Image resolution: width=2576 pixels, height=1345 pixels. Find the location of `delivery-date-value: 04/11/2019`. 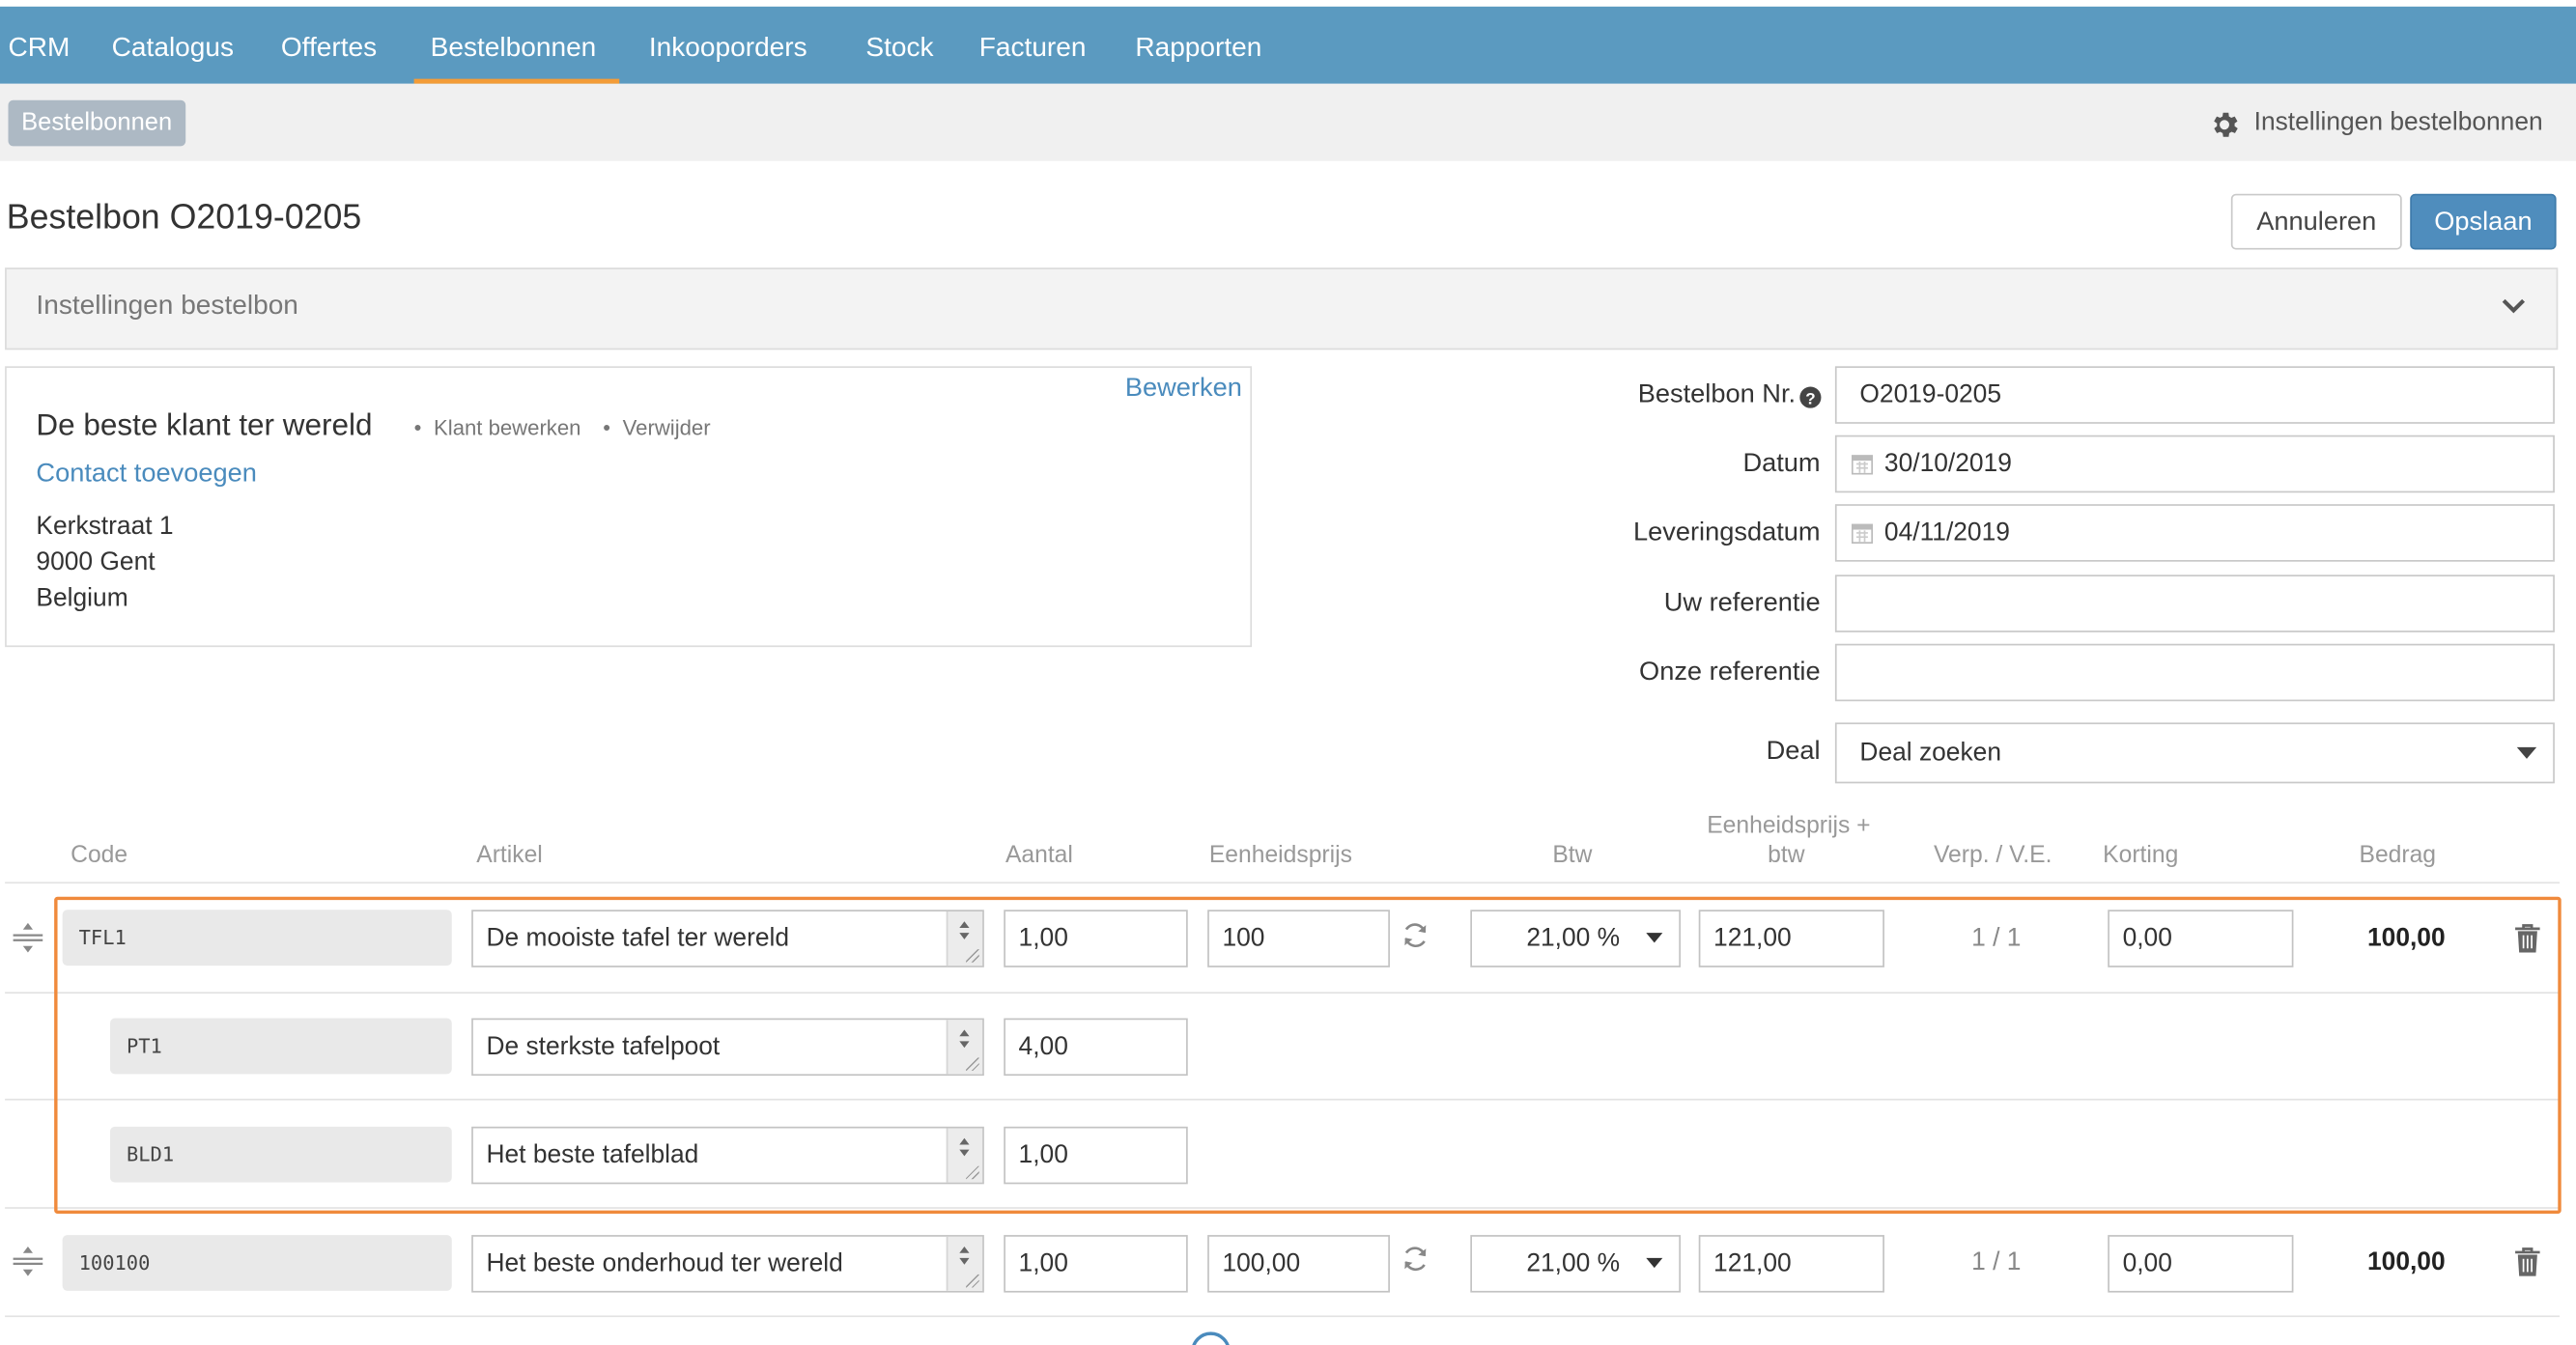

delivery-date-value: 04/11/2019 is located at coordinates (1946, 532).